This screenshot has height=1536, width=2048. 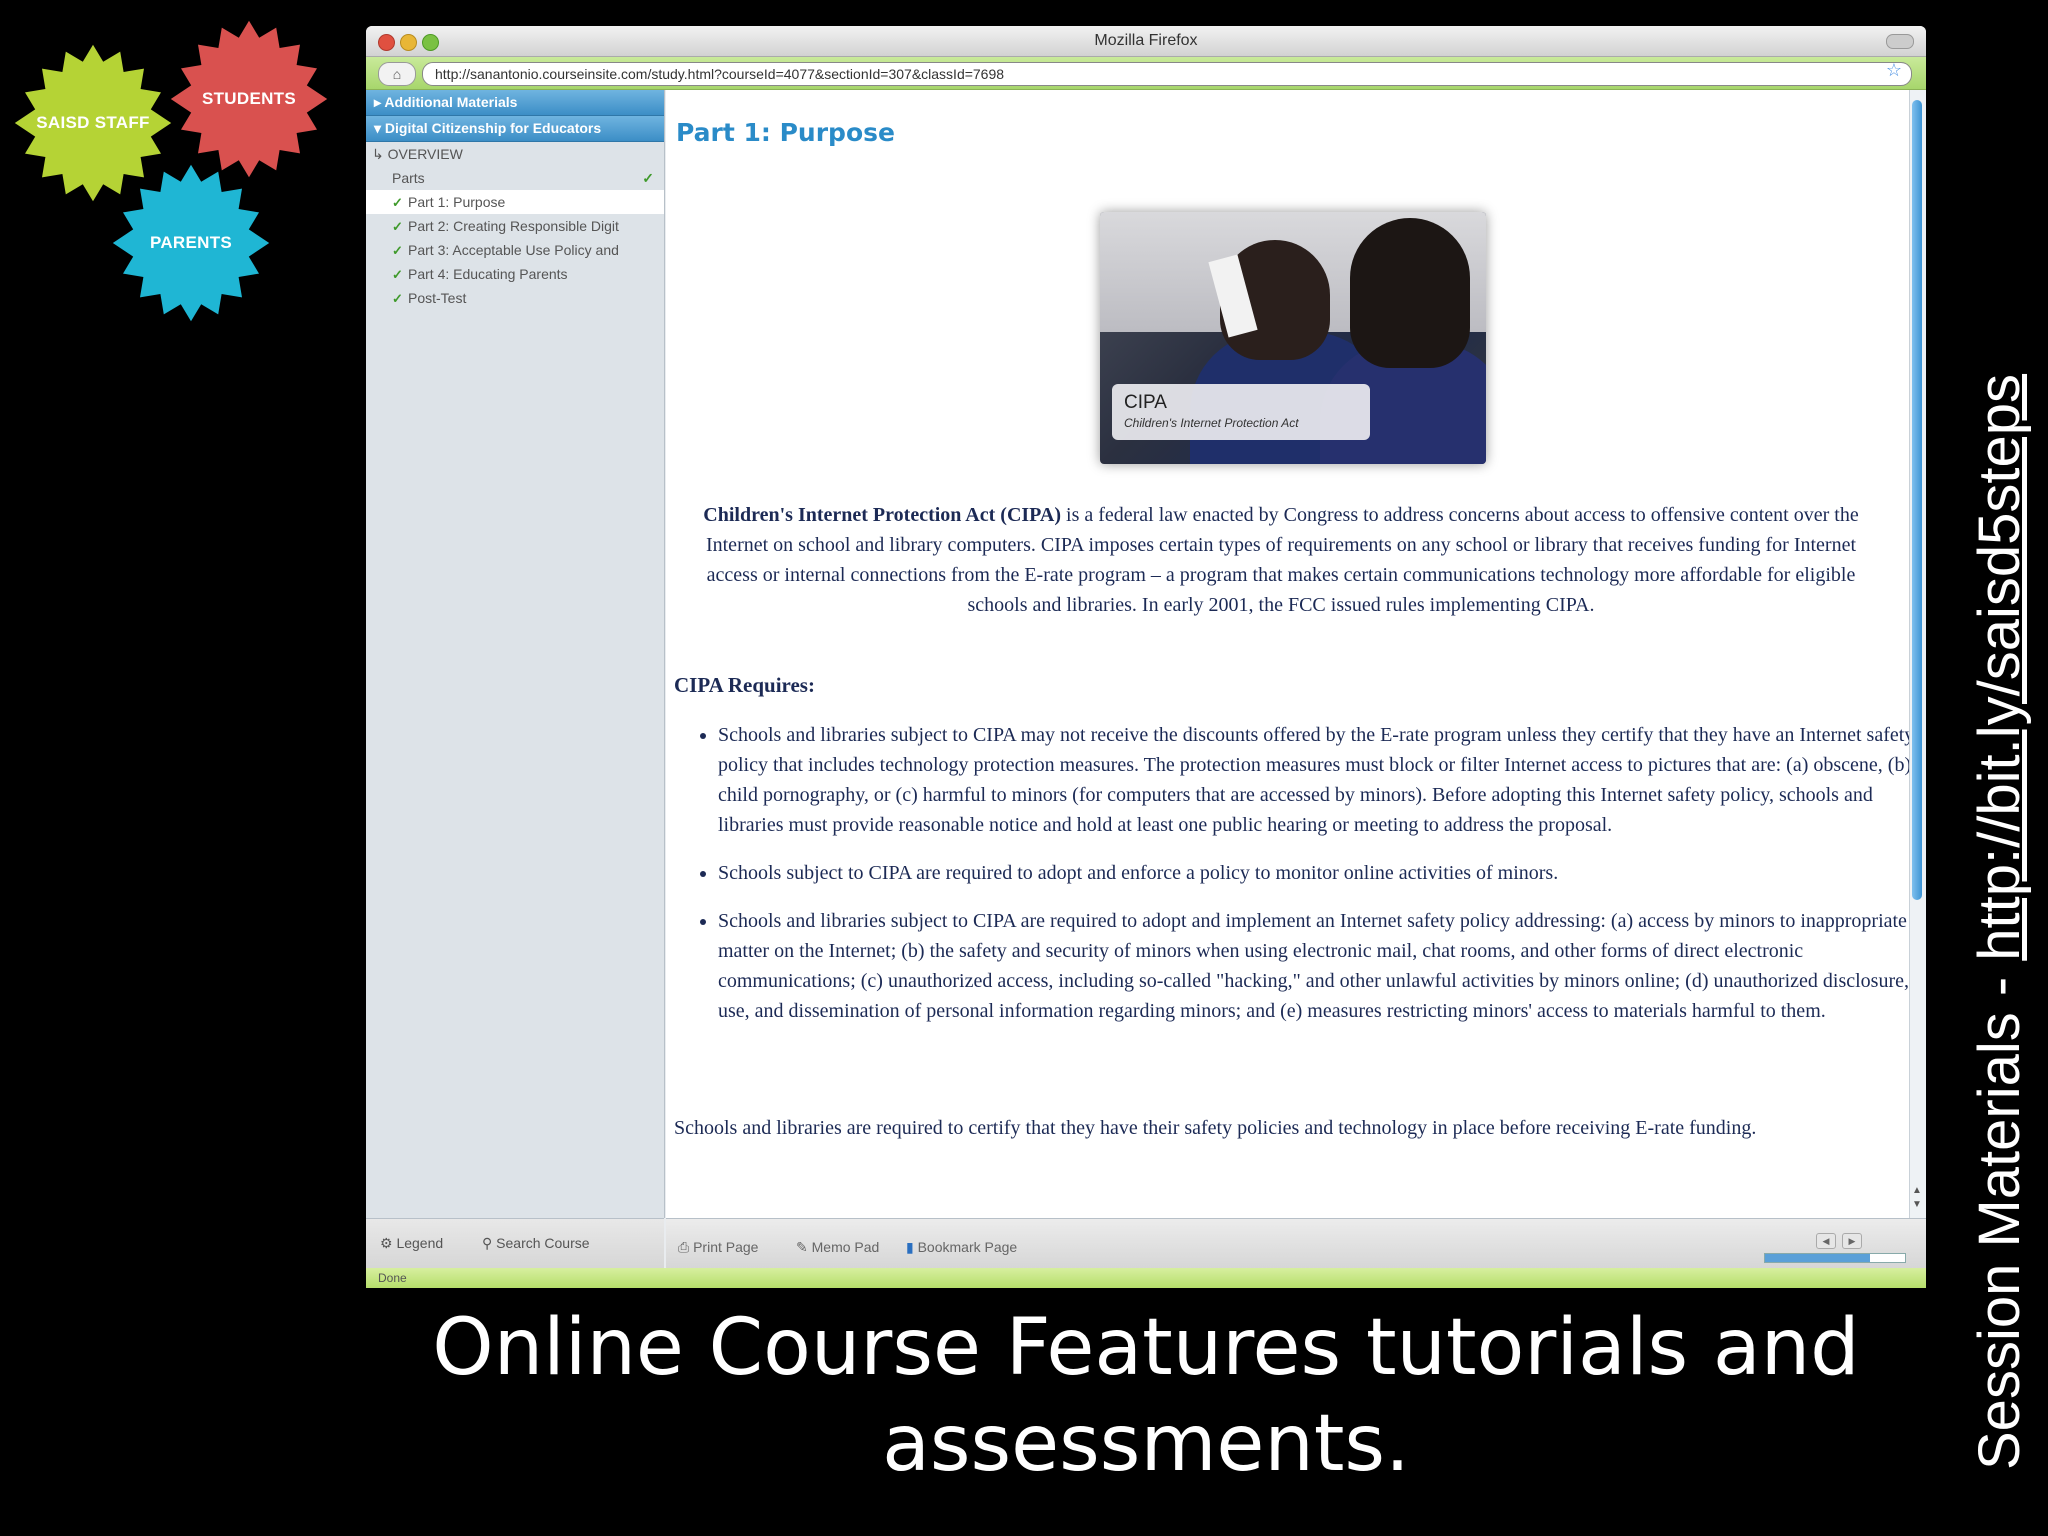 I want to click on content-scrollbar: ▲ ▼, so click(x=1917, y=654).